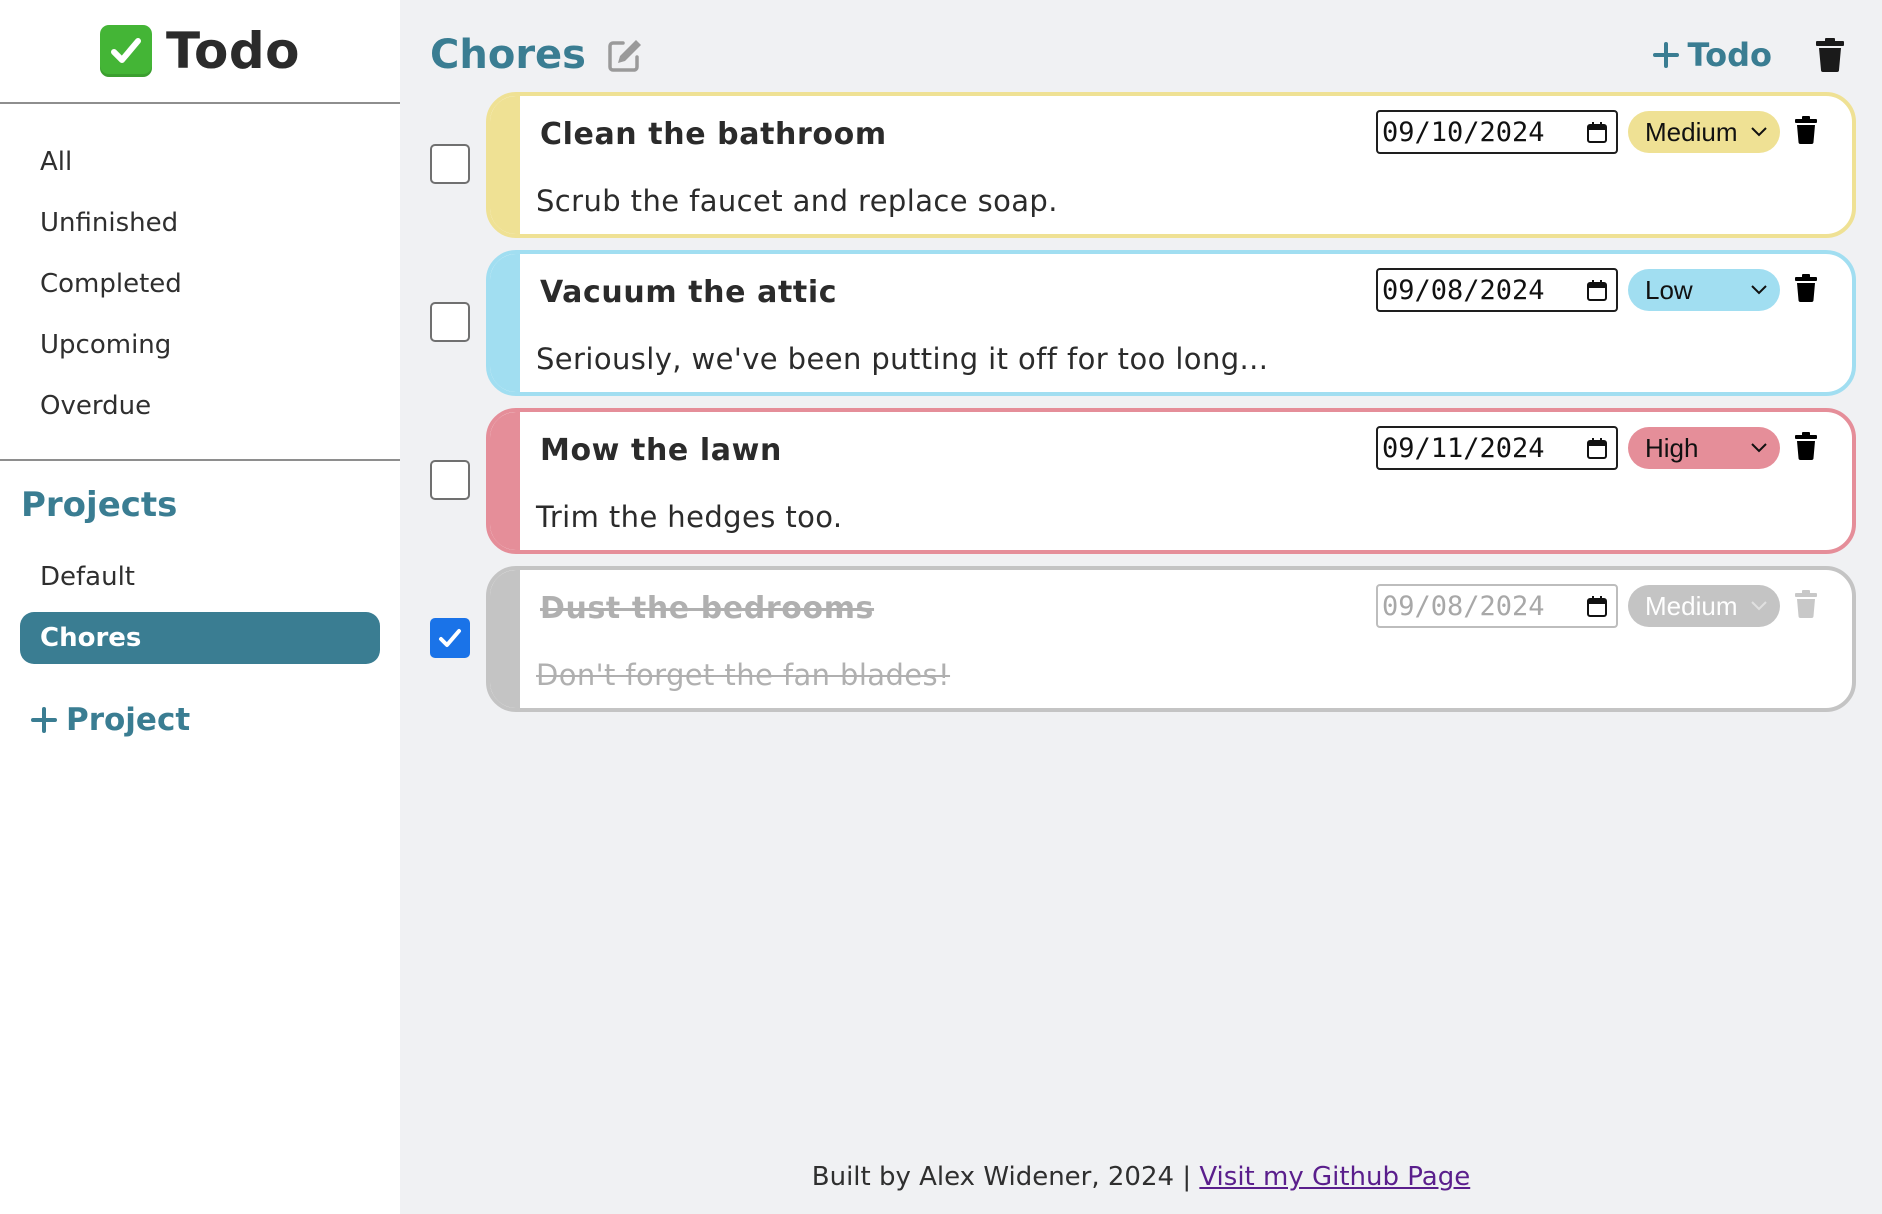  Describe the element at coordinates (1138, 55) in the screenshot. I see `main-header: Chores Todo` at that location.